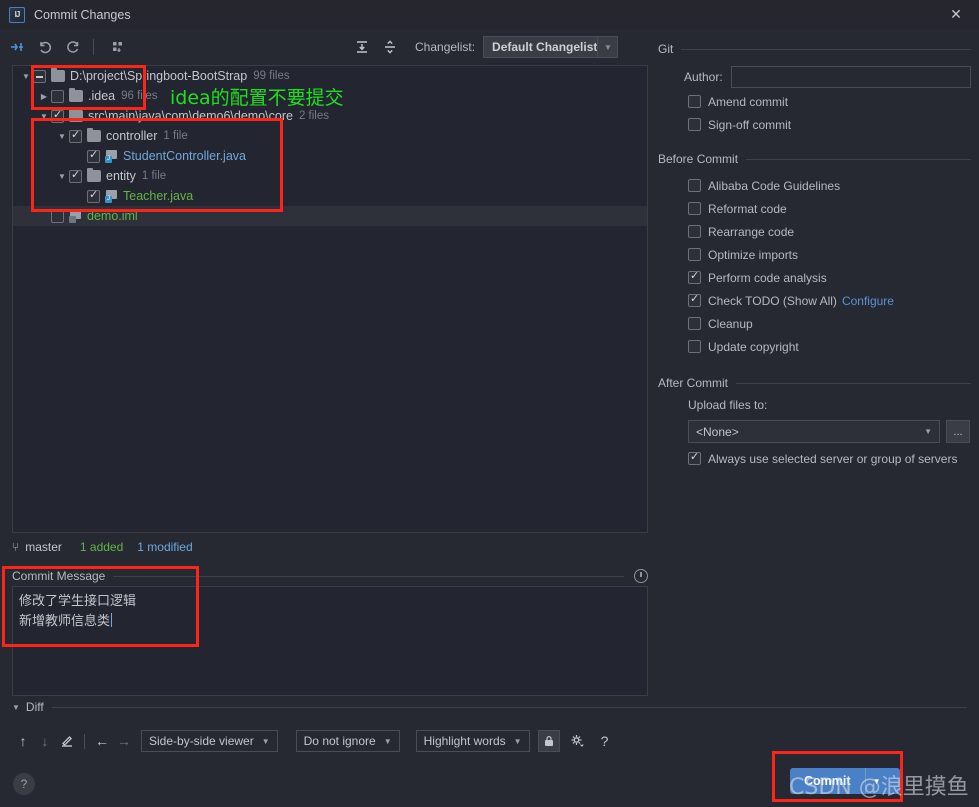  Describe the element at coordinates (154, 176) in the screenshot. I see `tree-item-count: 1 file` at that location.